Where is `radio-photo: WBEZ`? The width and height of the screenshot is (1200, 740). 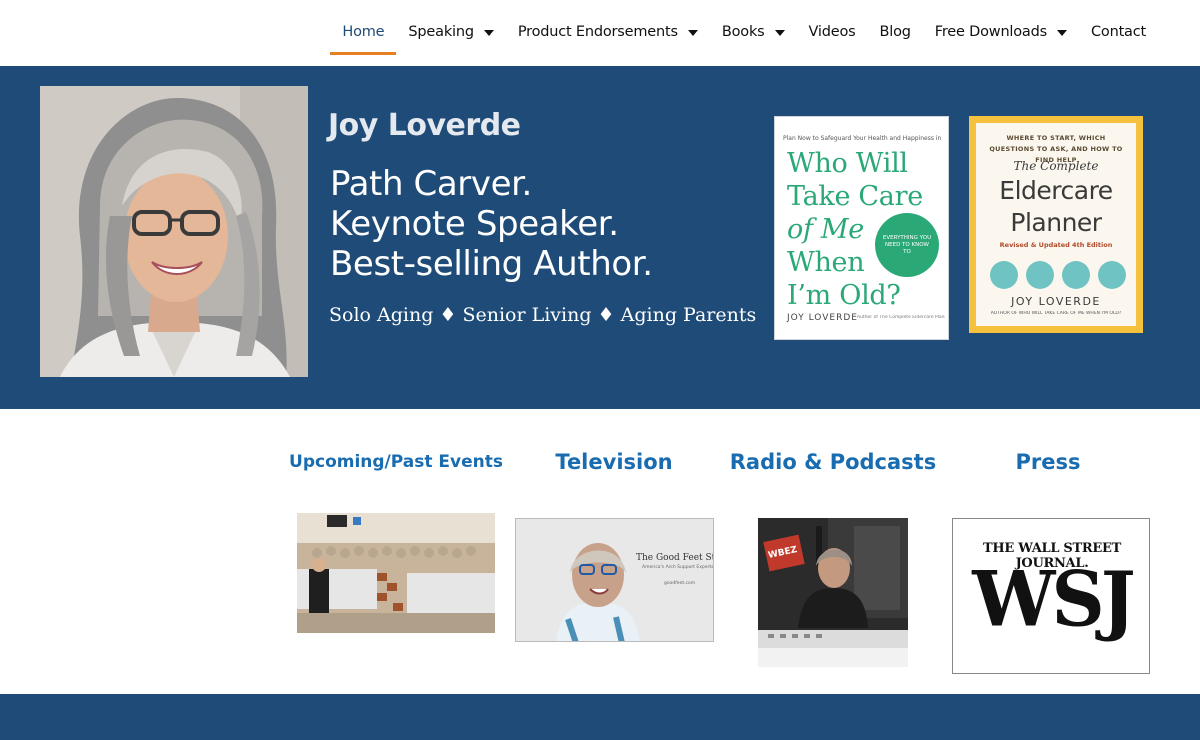 radio-photo: WBEZ is located at coordinates (833, 592).